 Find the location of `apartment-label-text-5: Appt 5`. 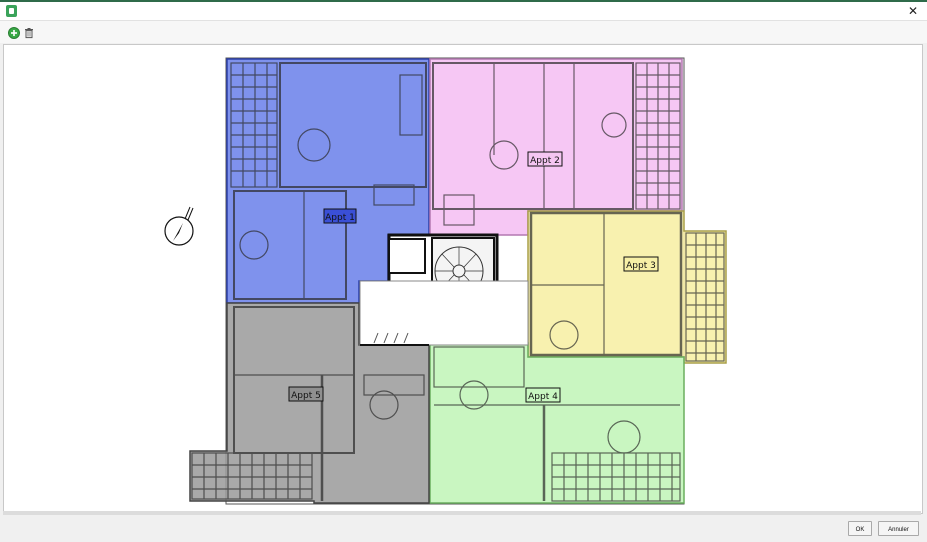

apartment-label-text-5: Appt 5 is located at coordinates (306, 396).